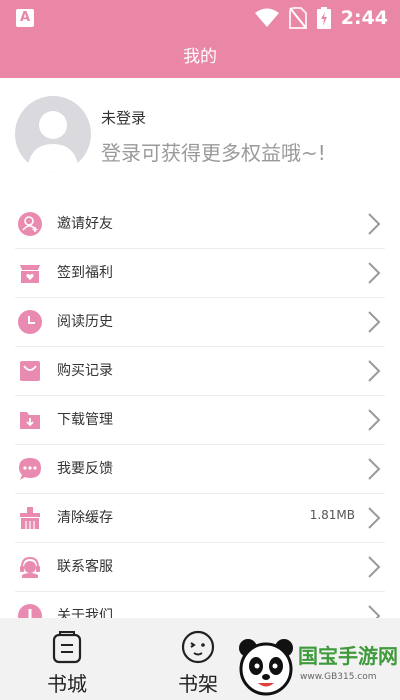 The height and width of the screenshot is (700, 400). I want to click on app-notification-icon: A, so click(25, 18).